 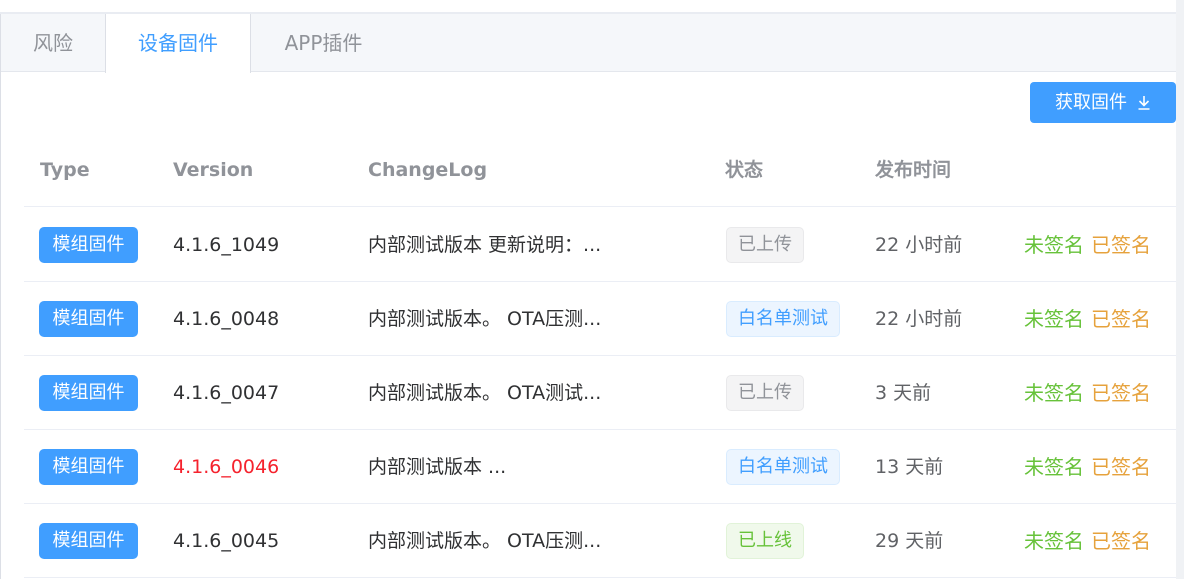 What do you see at coordinates (226, 541) in the screenshot?
I see `version-cell: 4.1.6_0045` at bounding box center [226, 541].